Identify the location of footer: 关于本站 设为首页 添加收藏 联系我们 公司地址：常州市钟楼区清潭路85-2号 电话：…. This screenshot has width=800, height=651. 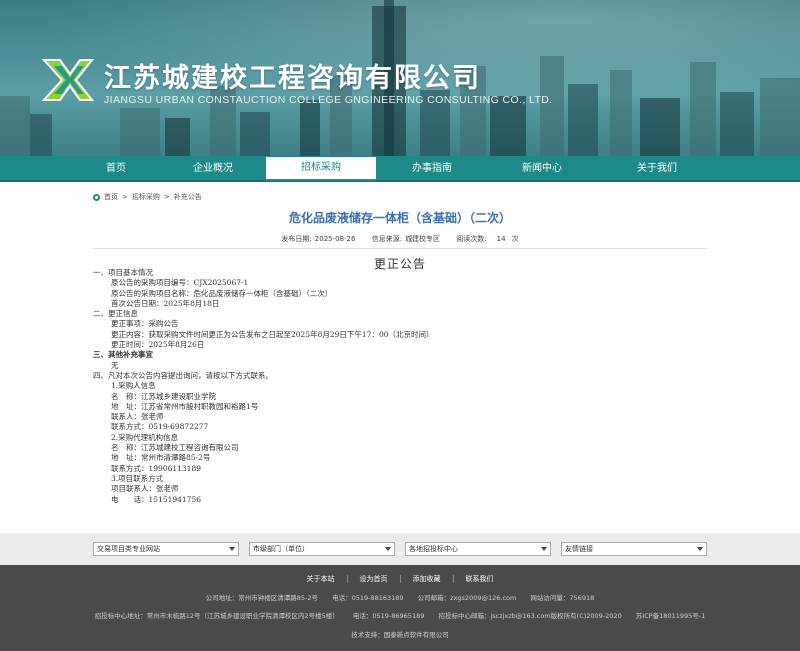
(400, 608).